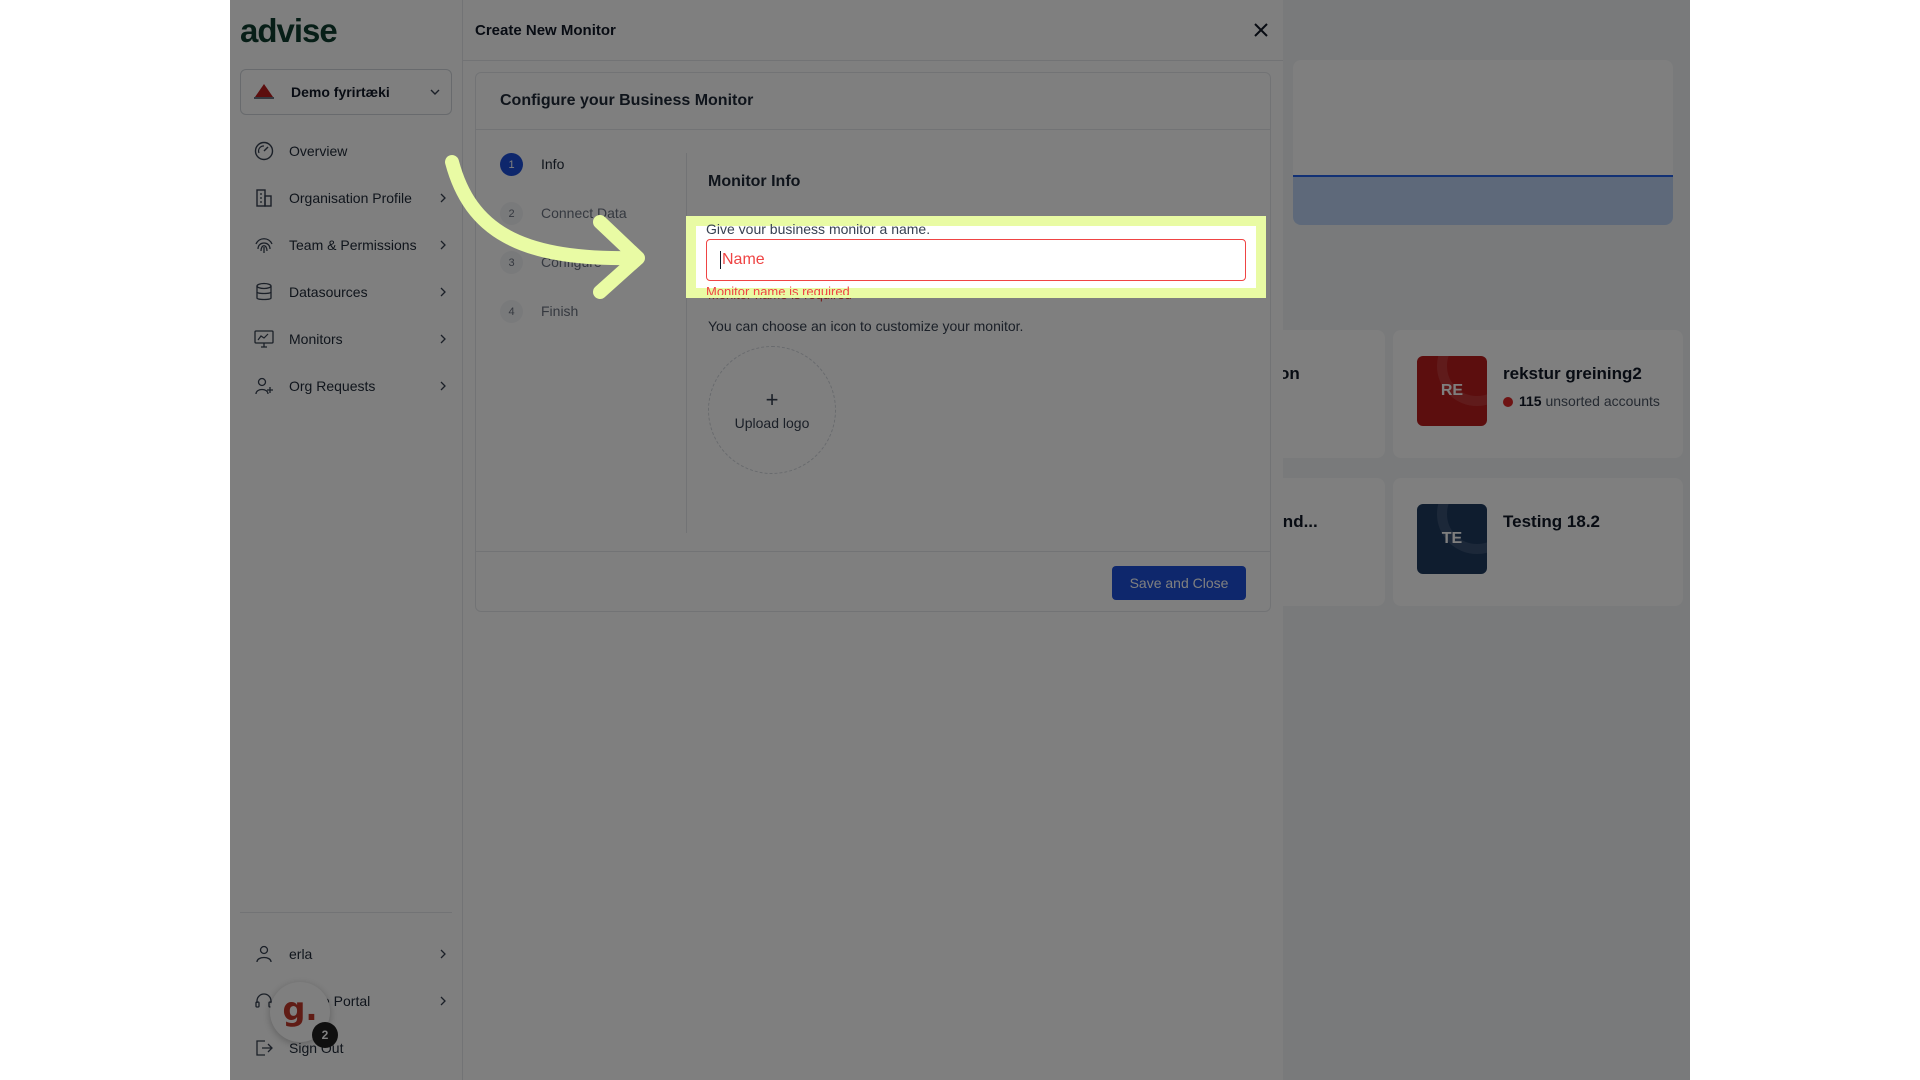 The height and width of the screenshot is (1080, 1920). I want to click on plus-icon: +, so click(772, 399).